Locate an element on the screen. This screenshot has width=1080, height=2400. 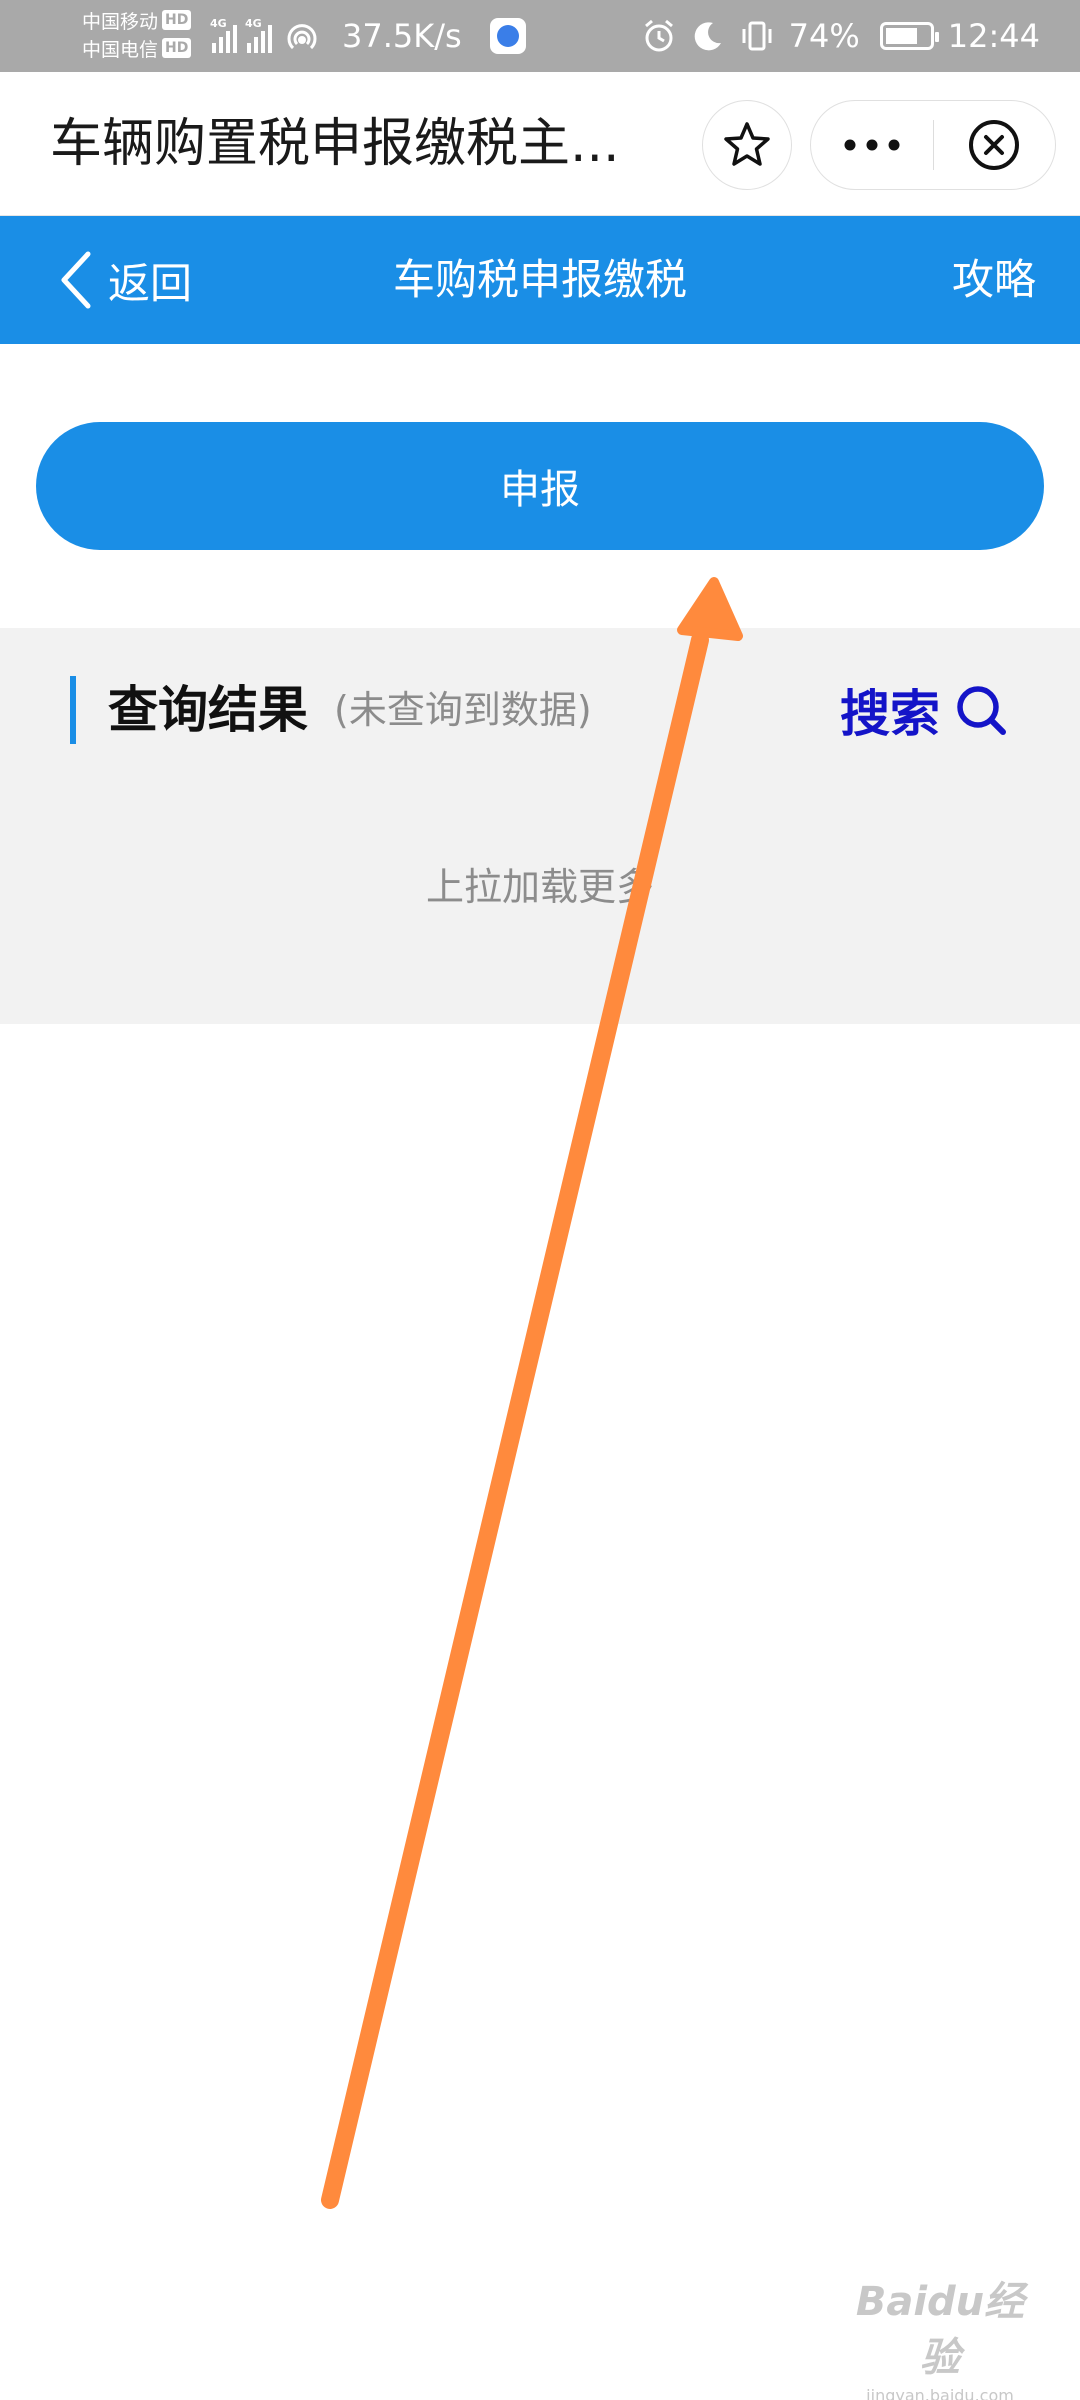
nav-bar: 返回 车购税申报缴税 攻略 is located at coordinates (540, 280).